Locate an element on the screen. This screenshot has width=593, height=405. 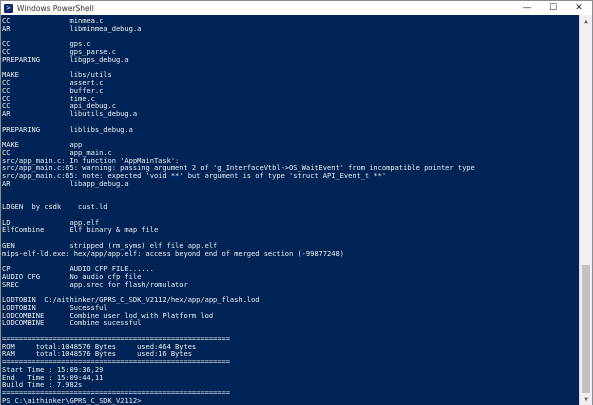
scroll-down-icon: ▼ is located at coordinates (586, 399).